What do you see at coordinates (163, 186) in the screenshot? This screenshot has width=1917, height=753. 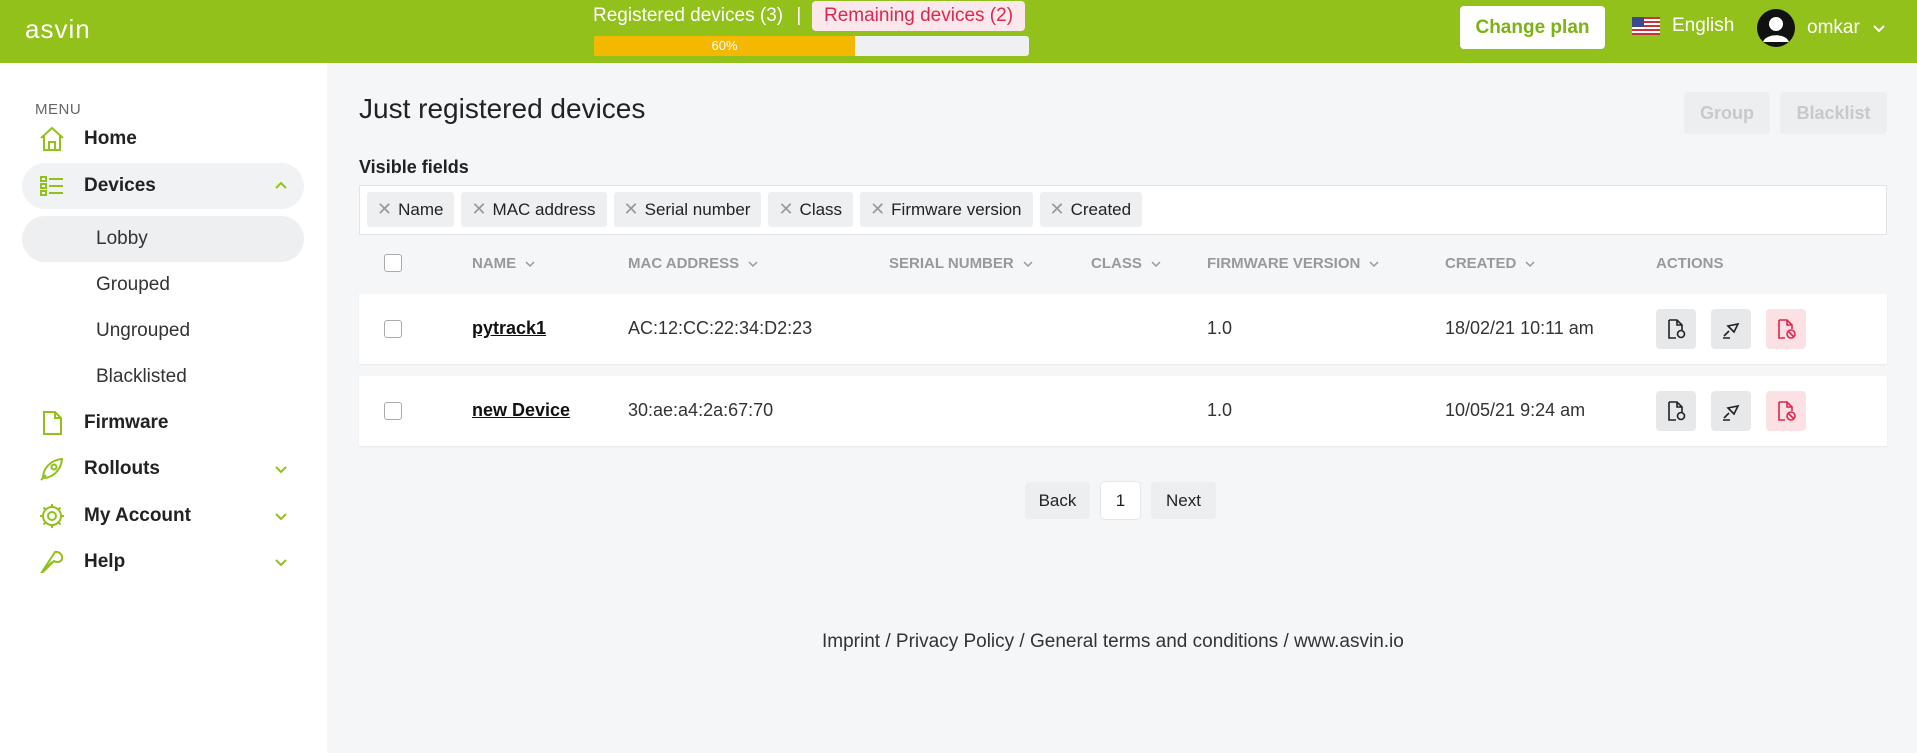 I see `sidebar-item-devices: Devices` at bounding box center [163, 186].